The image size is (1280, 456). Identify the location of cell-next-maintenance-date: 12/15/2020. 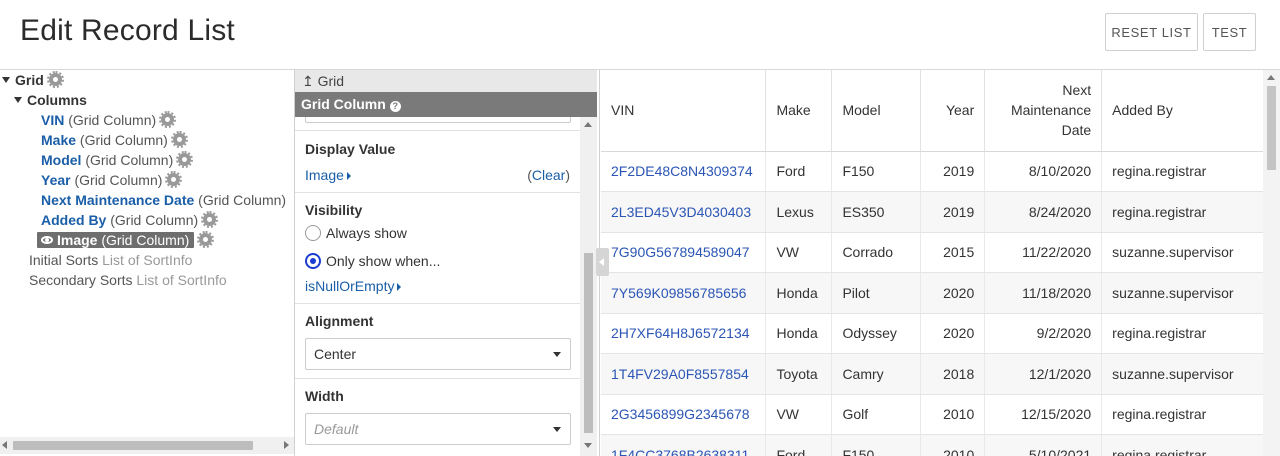
(1043, 414).